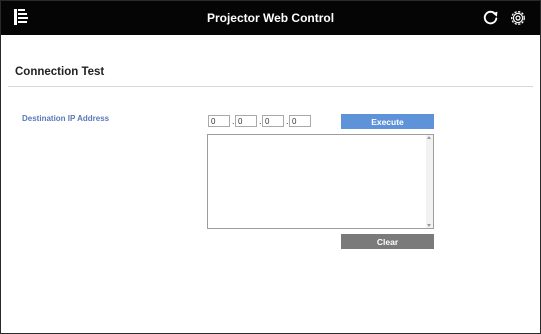 This screenshot has width=541, height=334. Describe the element at coordinates (387, 121) in the screenshot. I see `execute-button: Execute` at that location.